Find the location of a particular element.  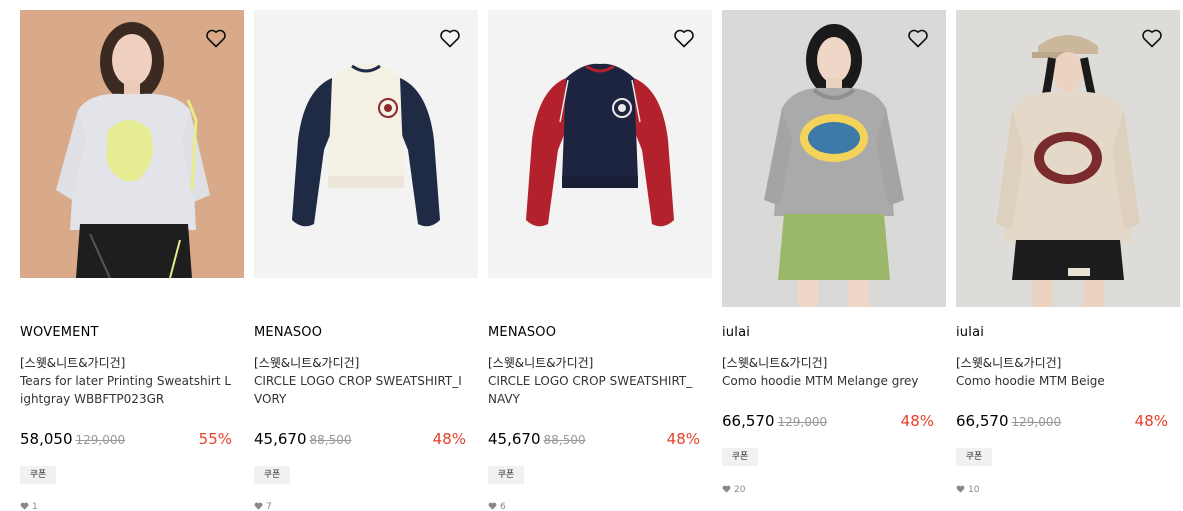

brand-name: WOVEMENT is located at coordinates (132, 333).